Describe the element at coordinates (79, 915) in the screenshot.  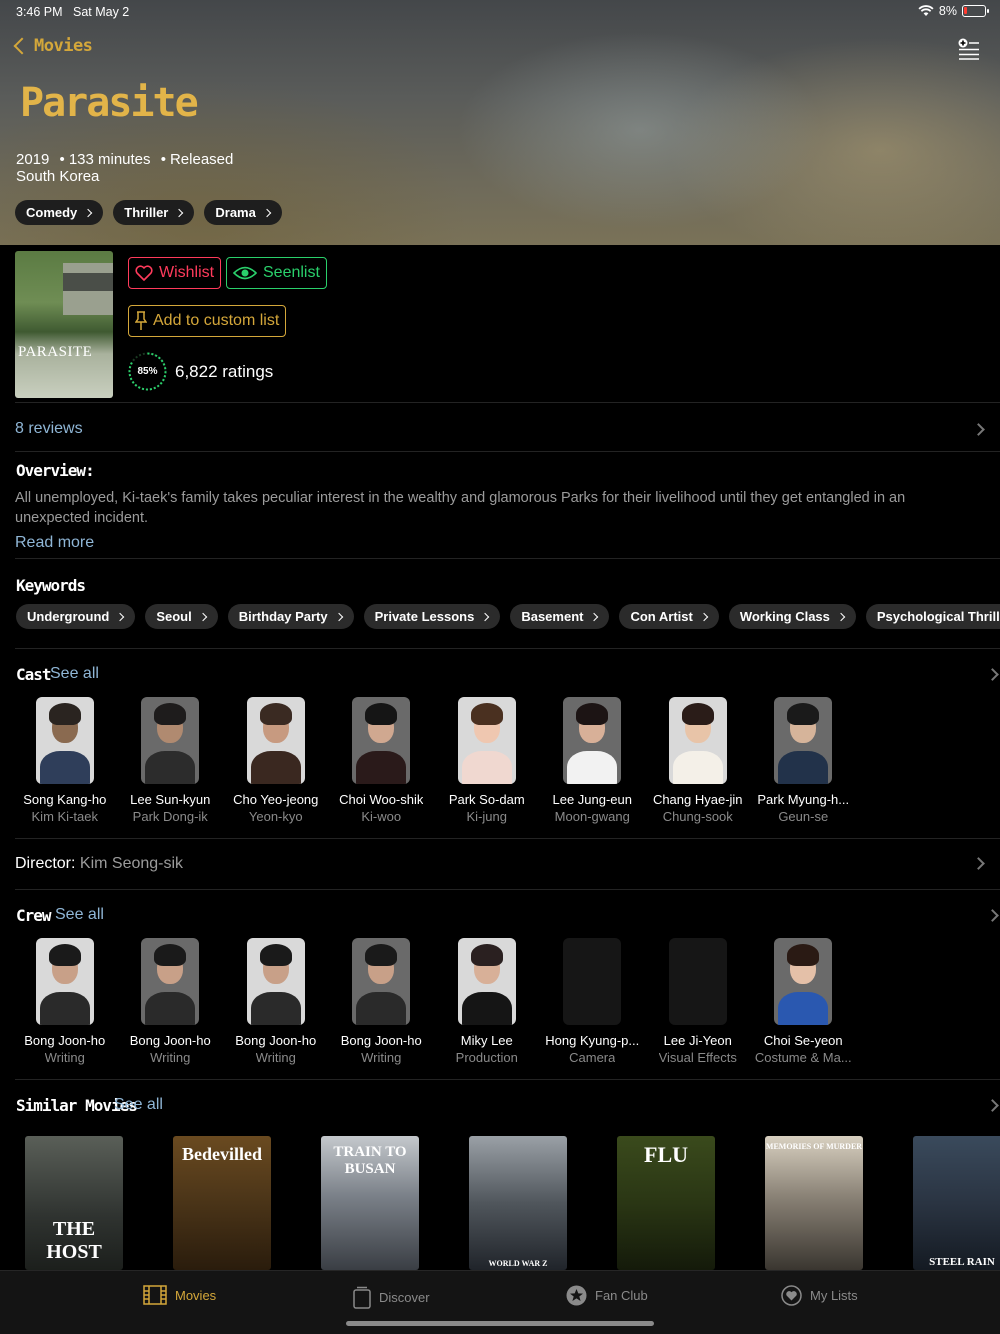
I see `crew-see-all-link: See all` at that location.